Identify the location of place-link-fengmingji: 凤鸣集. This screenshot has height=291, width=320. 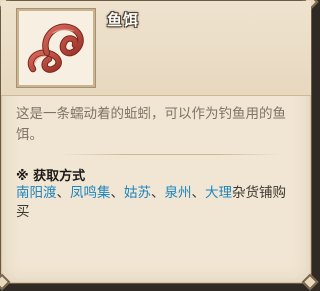
(90, 193).